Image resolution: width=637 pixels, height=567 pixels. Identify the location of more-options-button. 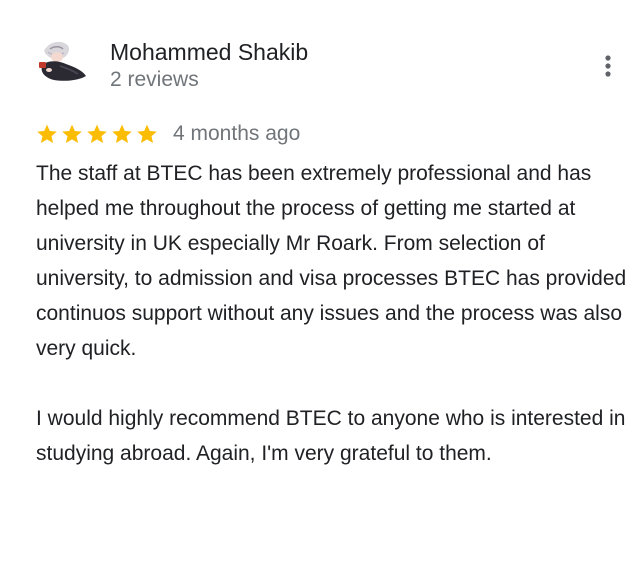
(608, 66).